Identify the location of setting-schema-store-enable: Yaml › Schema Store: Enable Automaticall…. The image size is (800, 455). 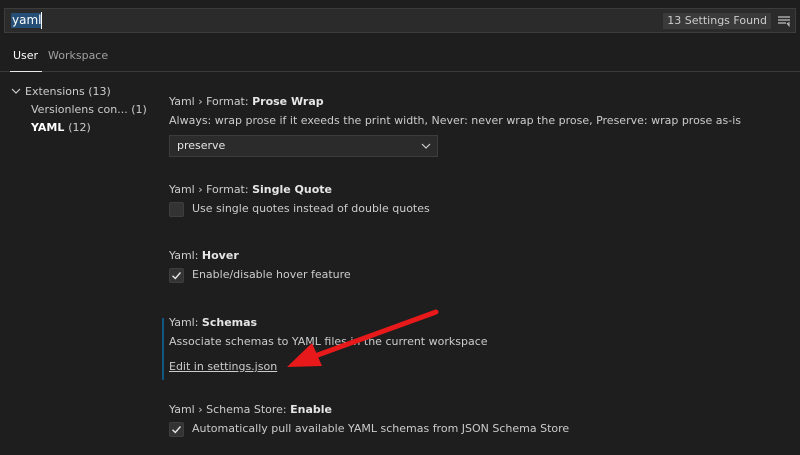
(479, 420).